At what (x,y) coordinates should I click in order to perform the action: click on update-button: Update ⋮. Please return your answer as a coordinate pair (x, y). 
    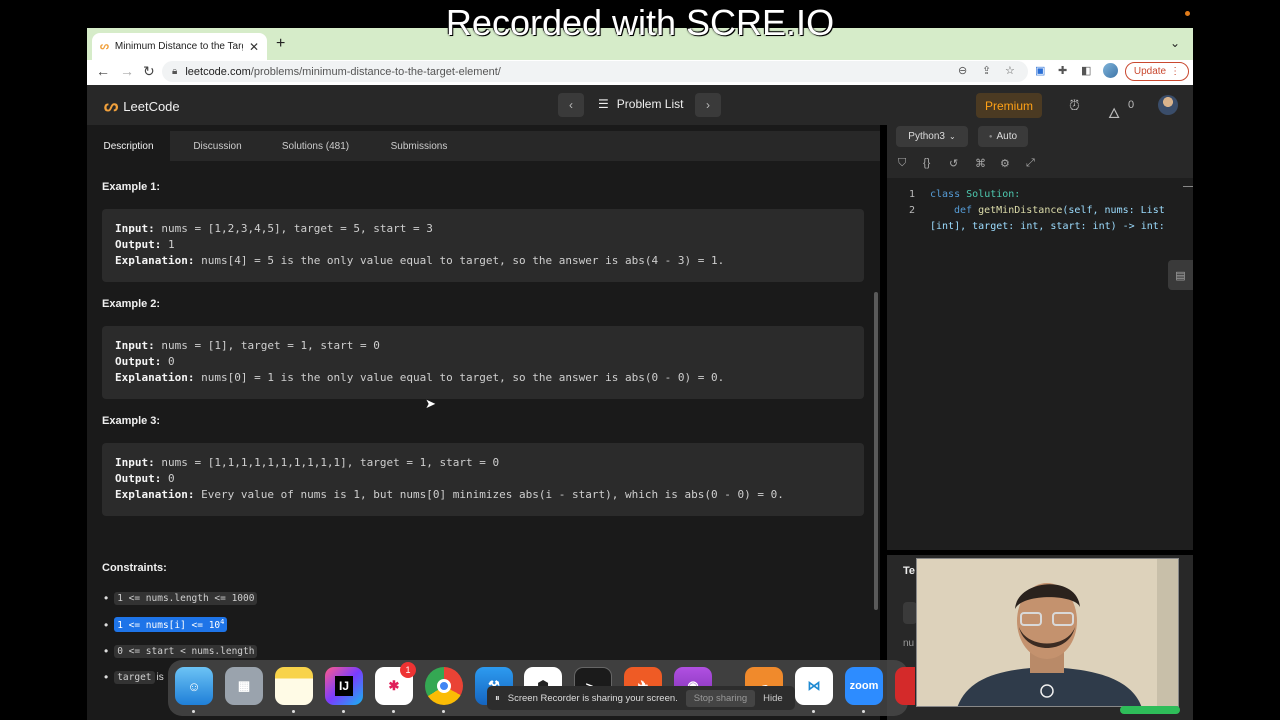
    Looking at the image, I should click on (1157, 71).